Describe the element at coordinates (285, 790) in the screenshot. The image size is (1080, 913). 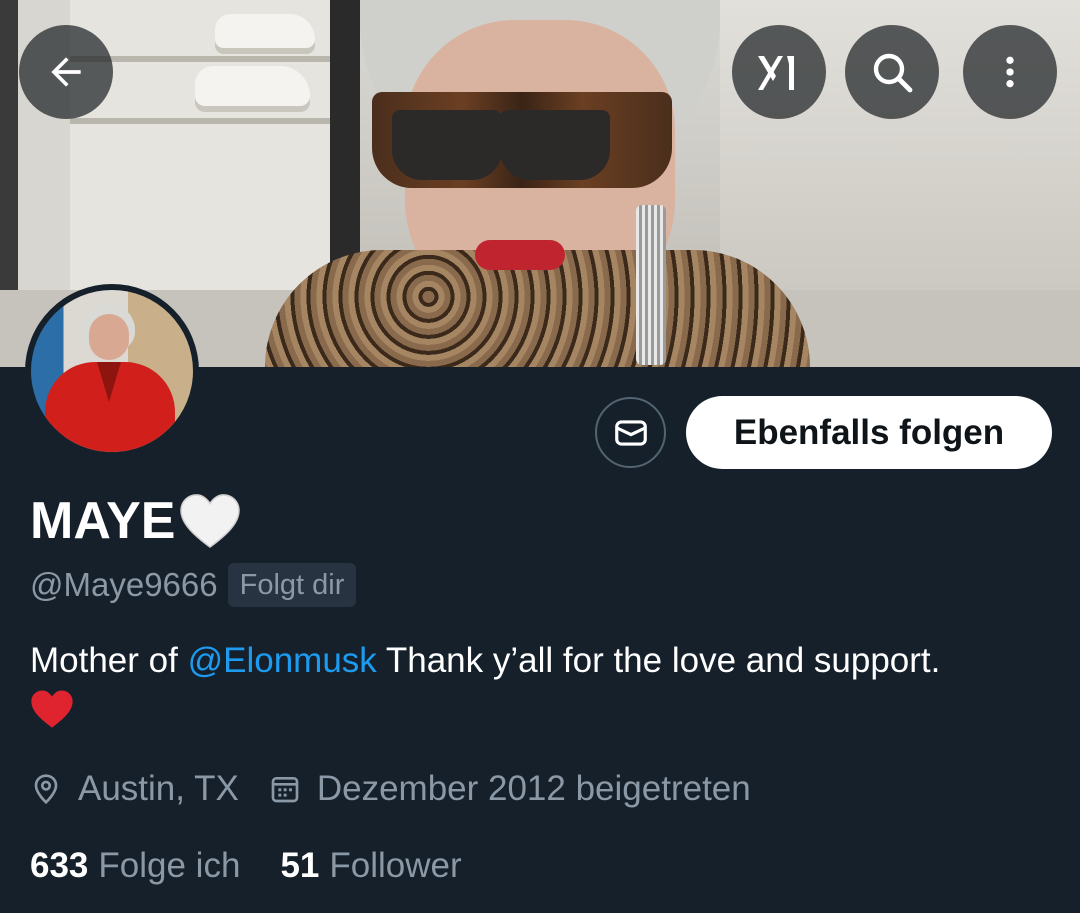
I see `calendar-icon` at that location.